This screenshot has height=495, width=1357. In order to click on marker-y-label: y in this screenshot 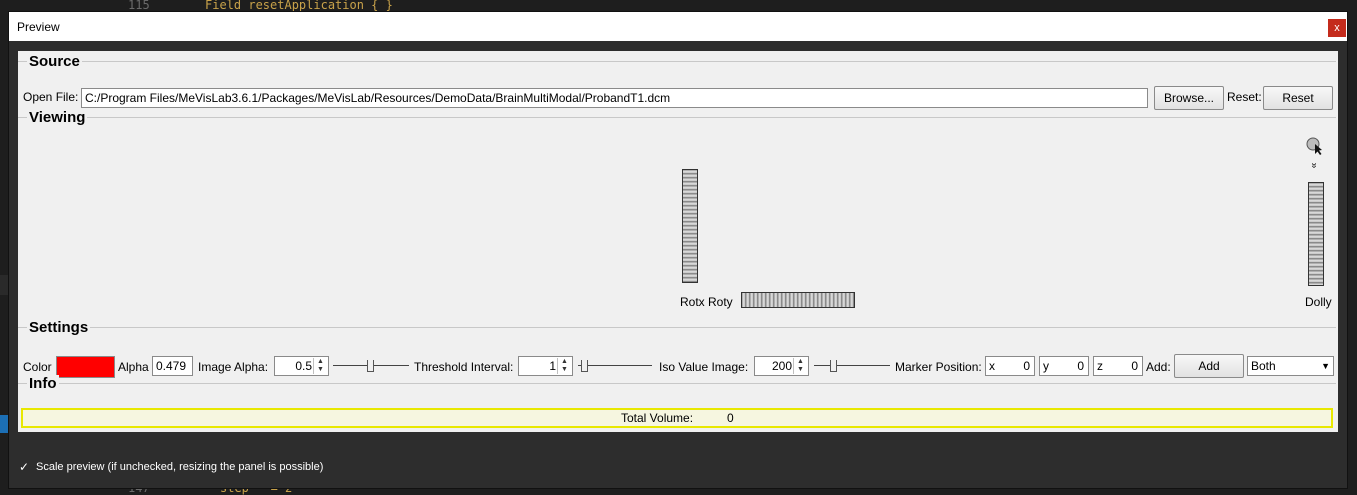, I will do `click(1046, 366)`.